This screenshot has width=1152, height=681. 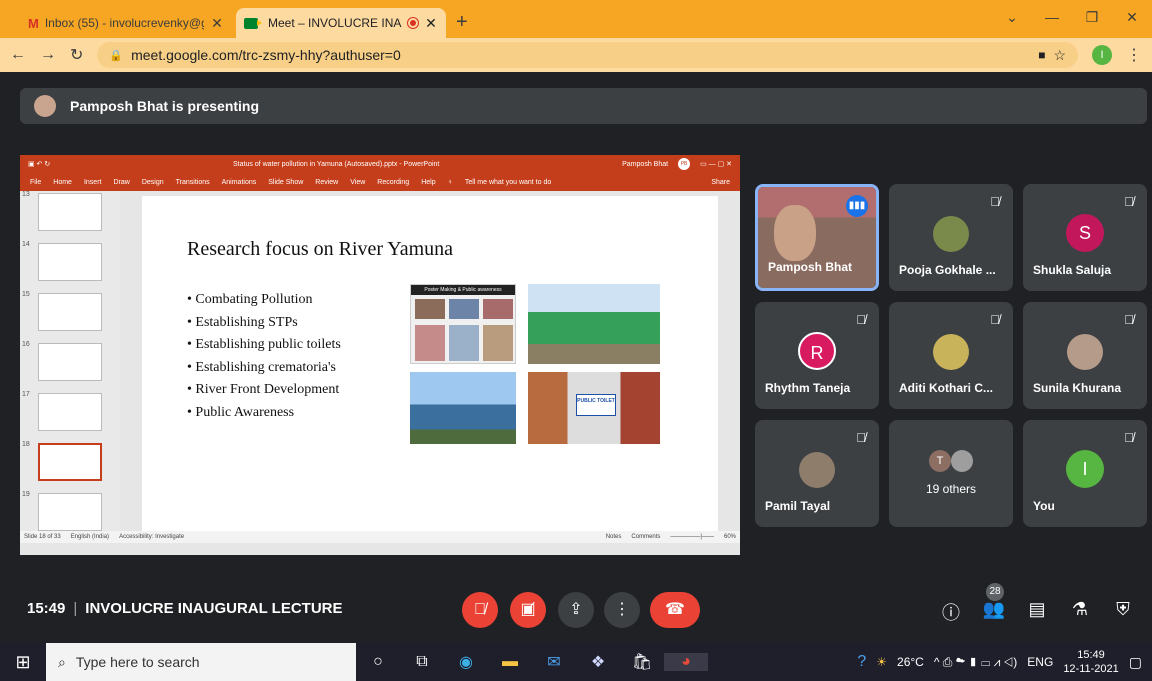 I want to click on new-tab-button: +, so click(x=462, y=23).